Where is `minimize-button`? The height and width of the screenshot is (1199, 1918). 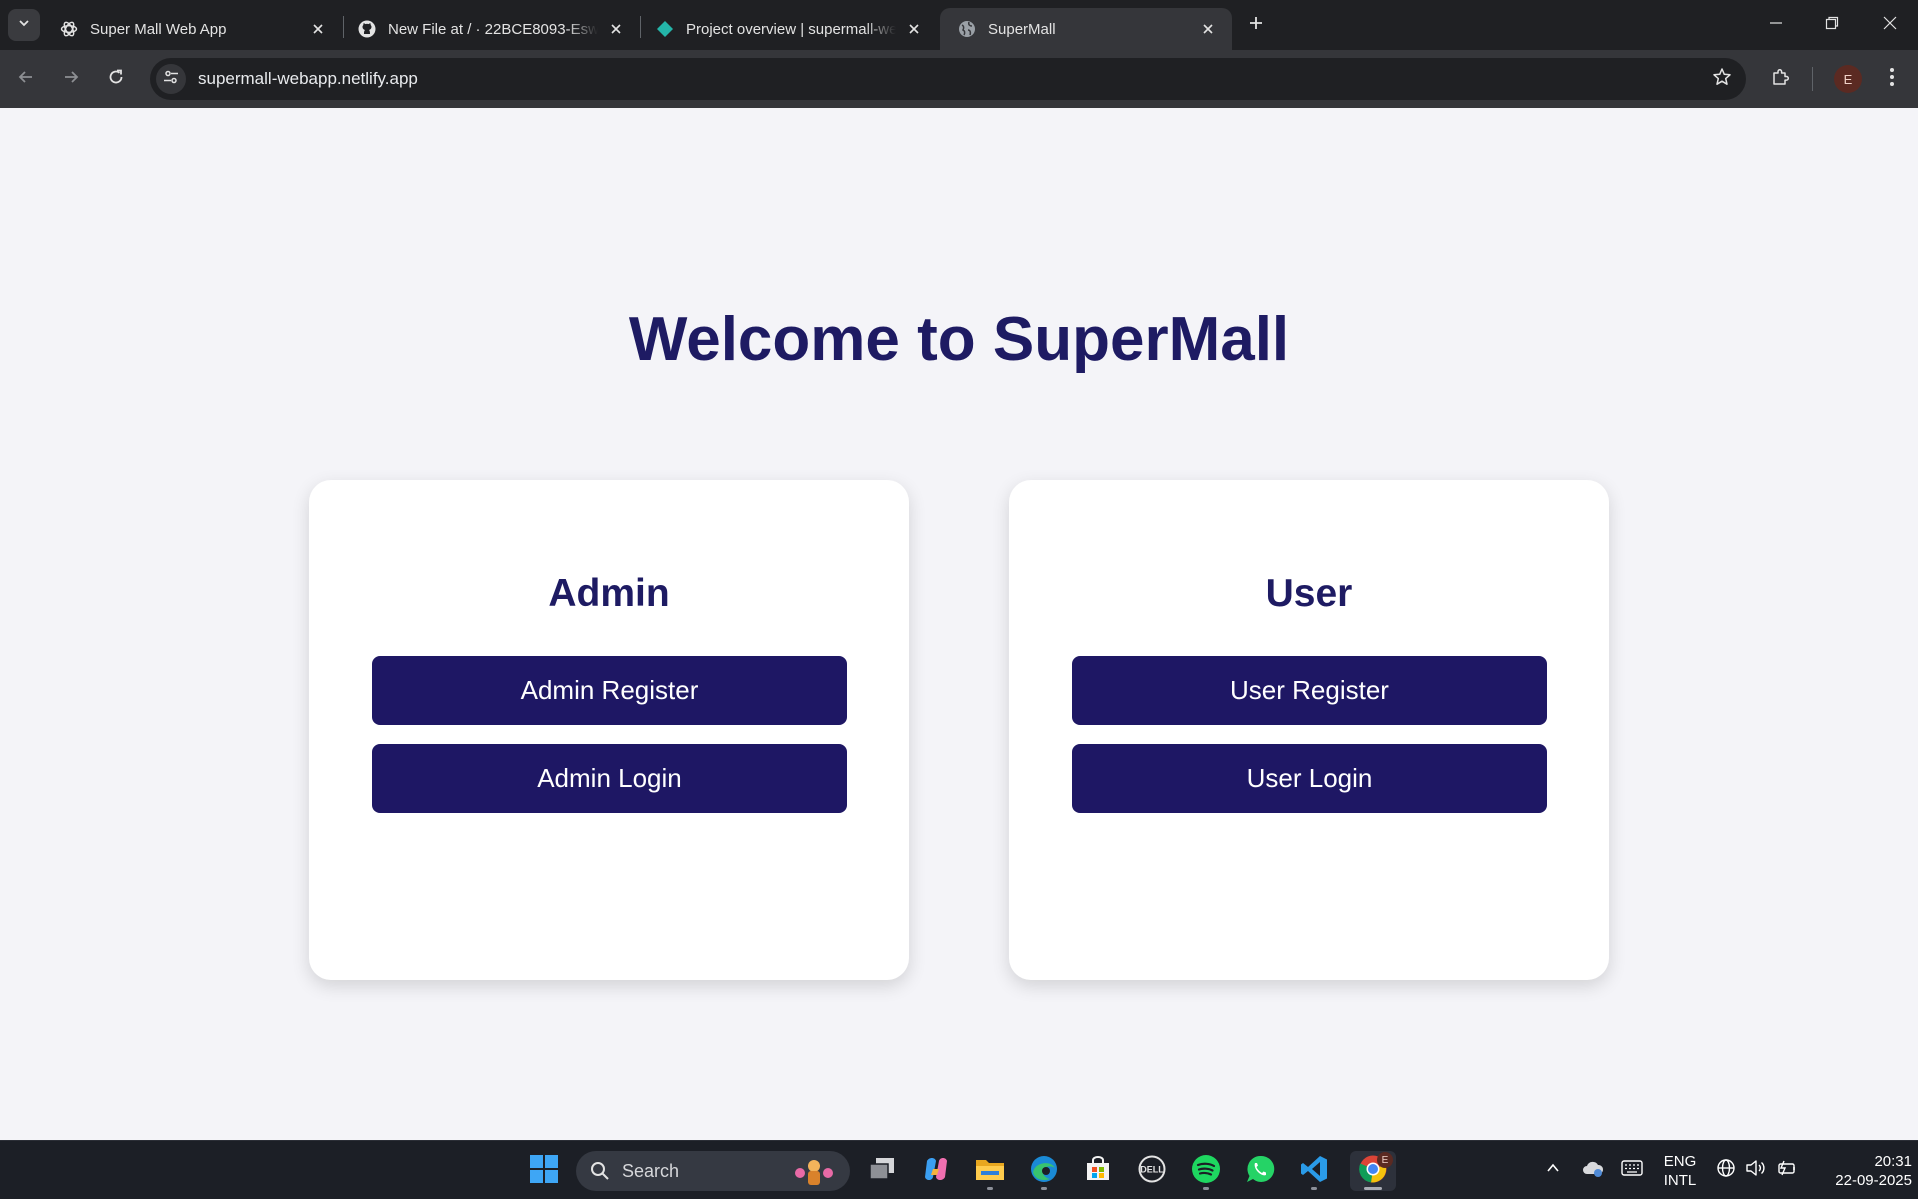 minimize-button is located at coordinates (1776, 25).